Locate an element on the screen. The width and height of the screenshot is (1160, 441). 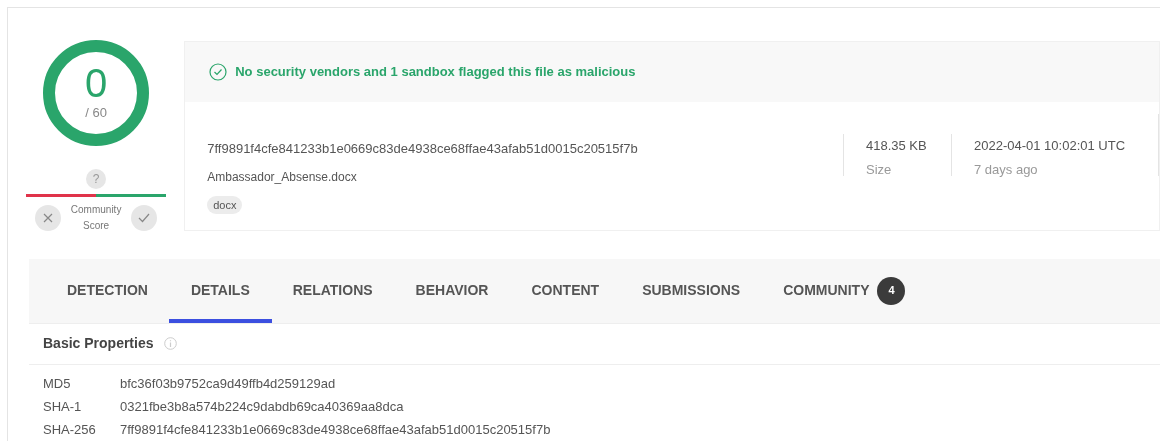
tab: BEHAVIOR is located at coordinates (452, 290).